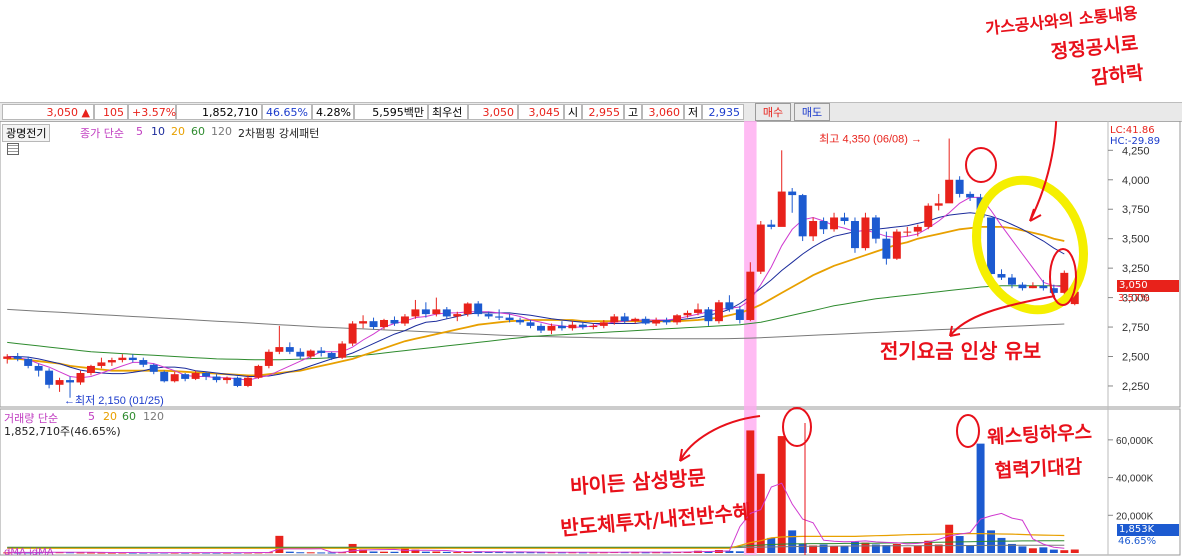 The height and width of the screenshot is (558, 1182). I want to click on current-price: 3,050 ▲, so click(48, 112).